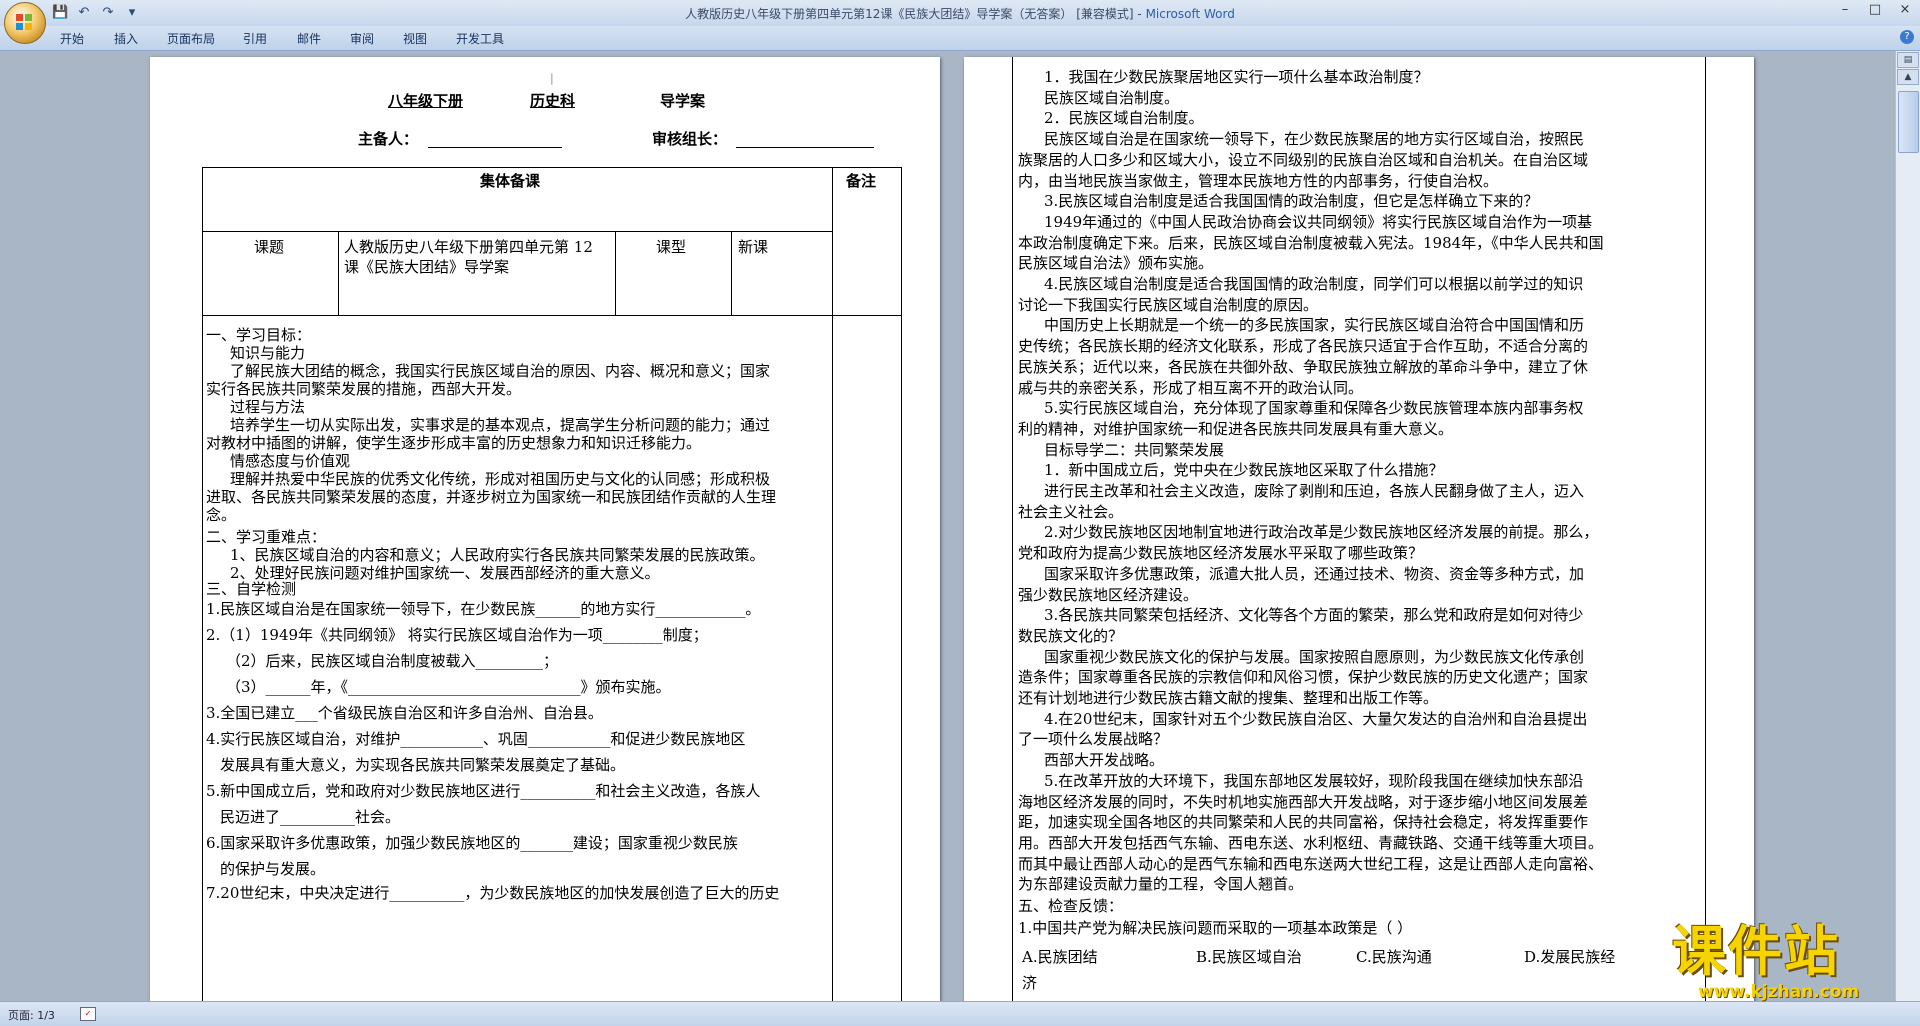 The height and width of the screenshot is (1026, 1920). Describe the element at coordinates (753, 247) in the screenshot. I see `lesson-type-value: 新课` at that location.